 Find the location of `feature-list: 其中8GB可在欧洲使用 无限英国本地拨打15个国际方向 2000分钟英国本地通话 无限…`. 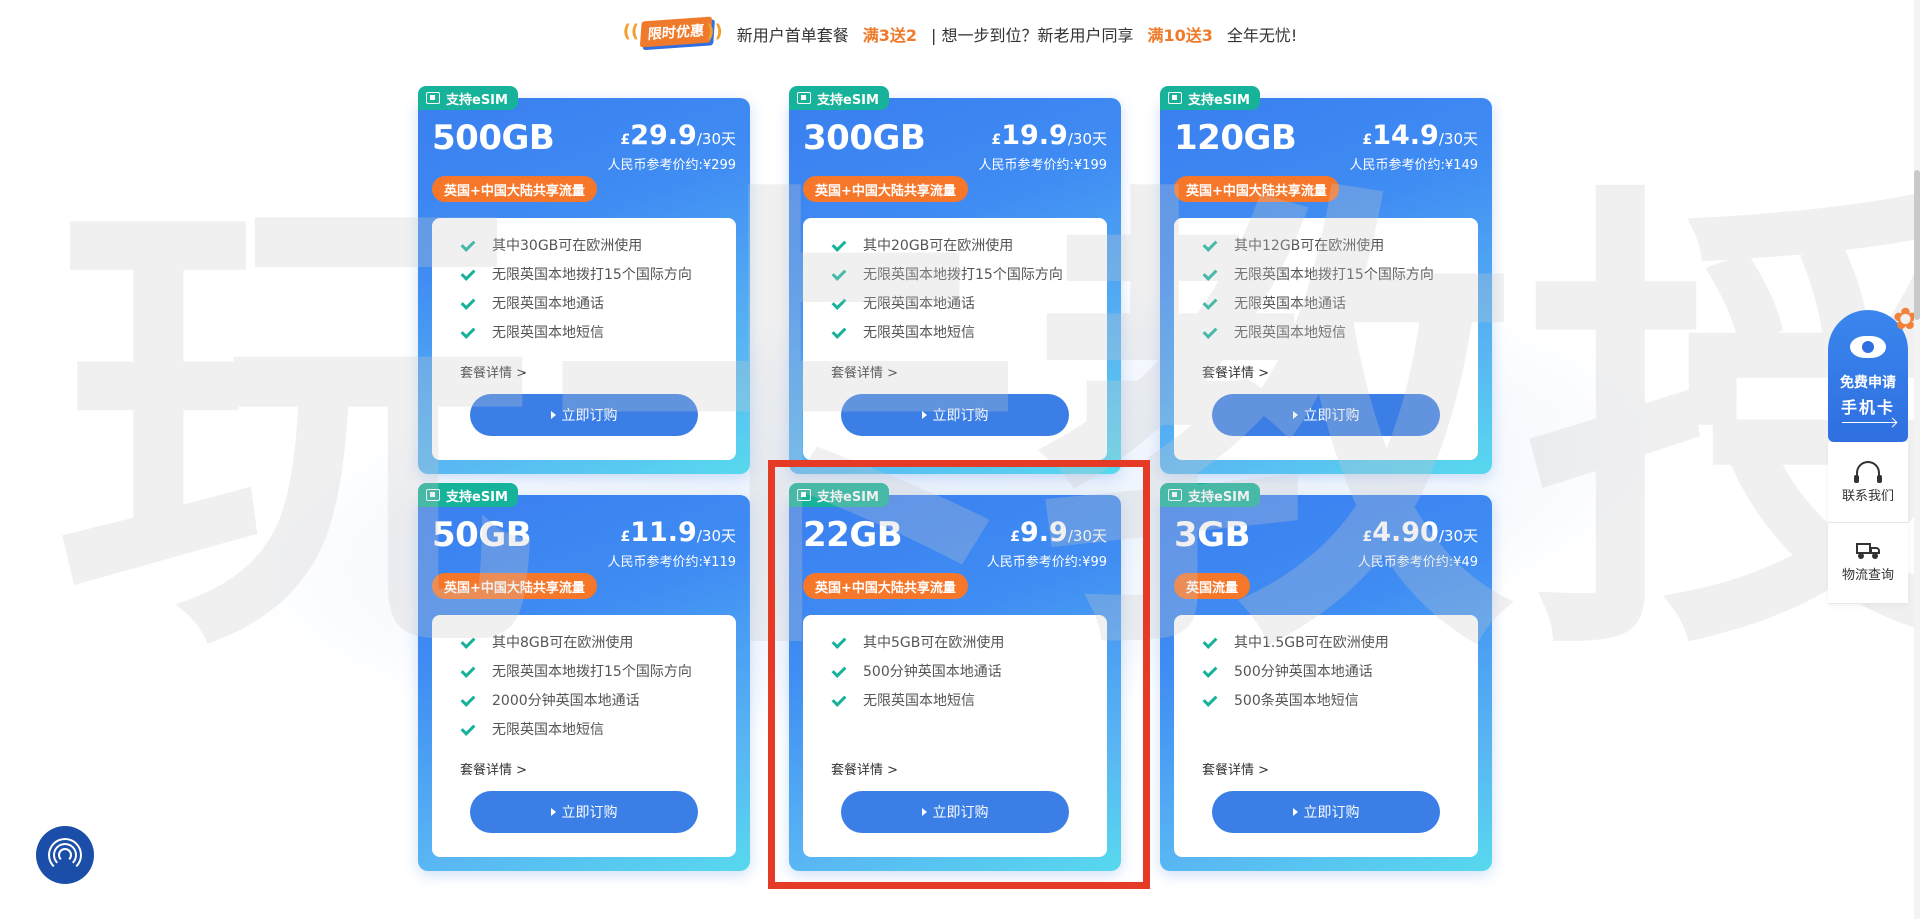

feature-list: 其中8GB可在欧洲使用 无限英国本地拨打15个国际方向 2000分钟英国本地通话 无限… is located at coordinates (576, 685).